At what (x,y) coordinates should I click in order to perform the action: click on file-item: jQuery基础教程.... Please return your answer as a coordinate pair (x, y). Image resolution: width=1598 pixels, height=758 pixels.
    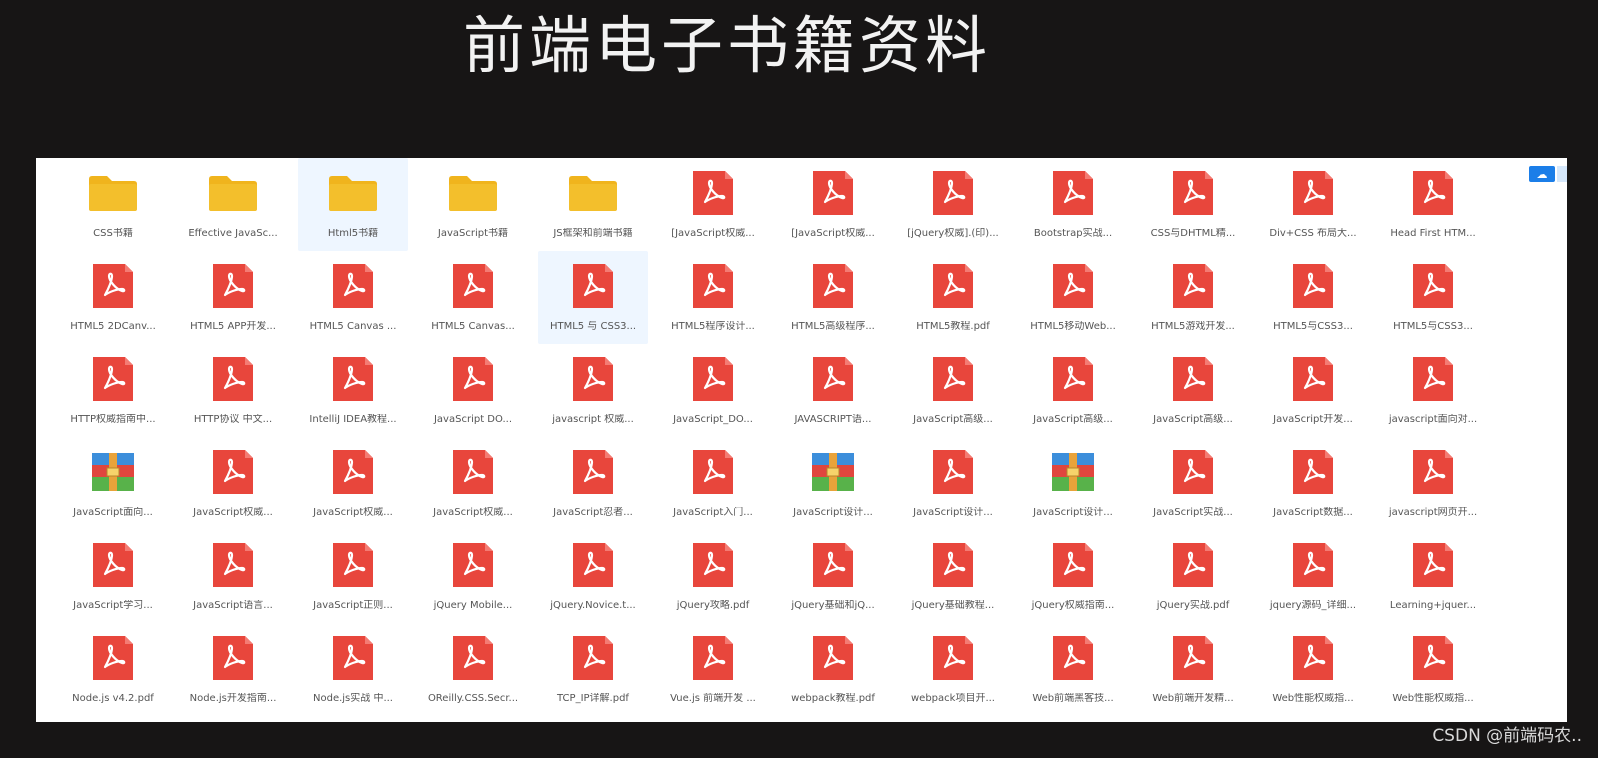
    Looking at the image, I should click on (953, 576).